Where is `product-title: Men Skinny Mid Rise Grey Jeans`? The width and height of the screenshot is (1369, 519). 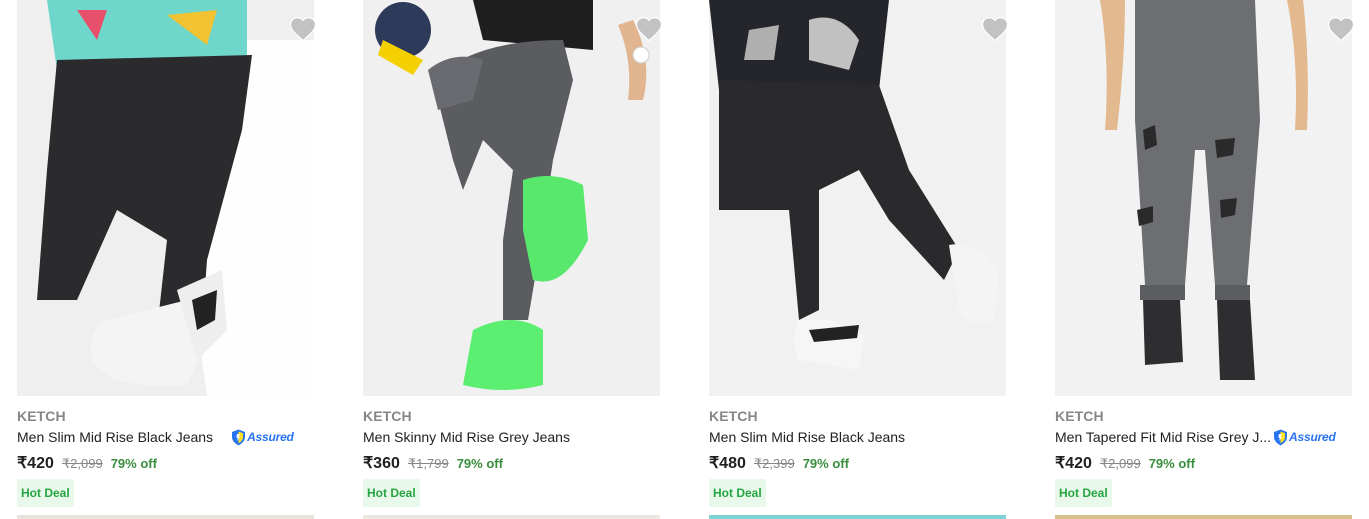
product-title: Men Skinny Mid Rise Grey Jeans is located at coordinates (466, 437).